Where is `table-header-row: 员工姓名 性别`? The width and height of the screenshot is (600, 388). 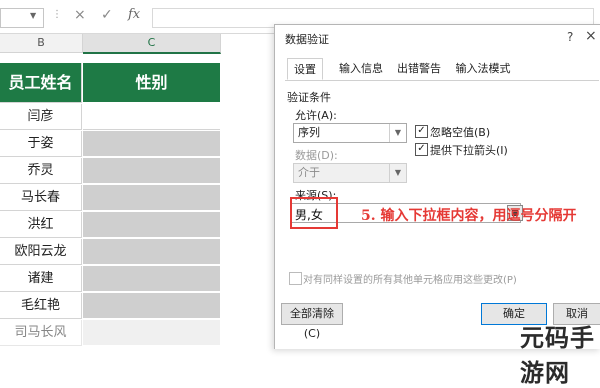
table-header-row: 员工姓名 性别 is located at coordinates (110, 83).